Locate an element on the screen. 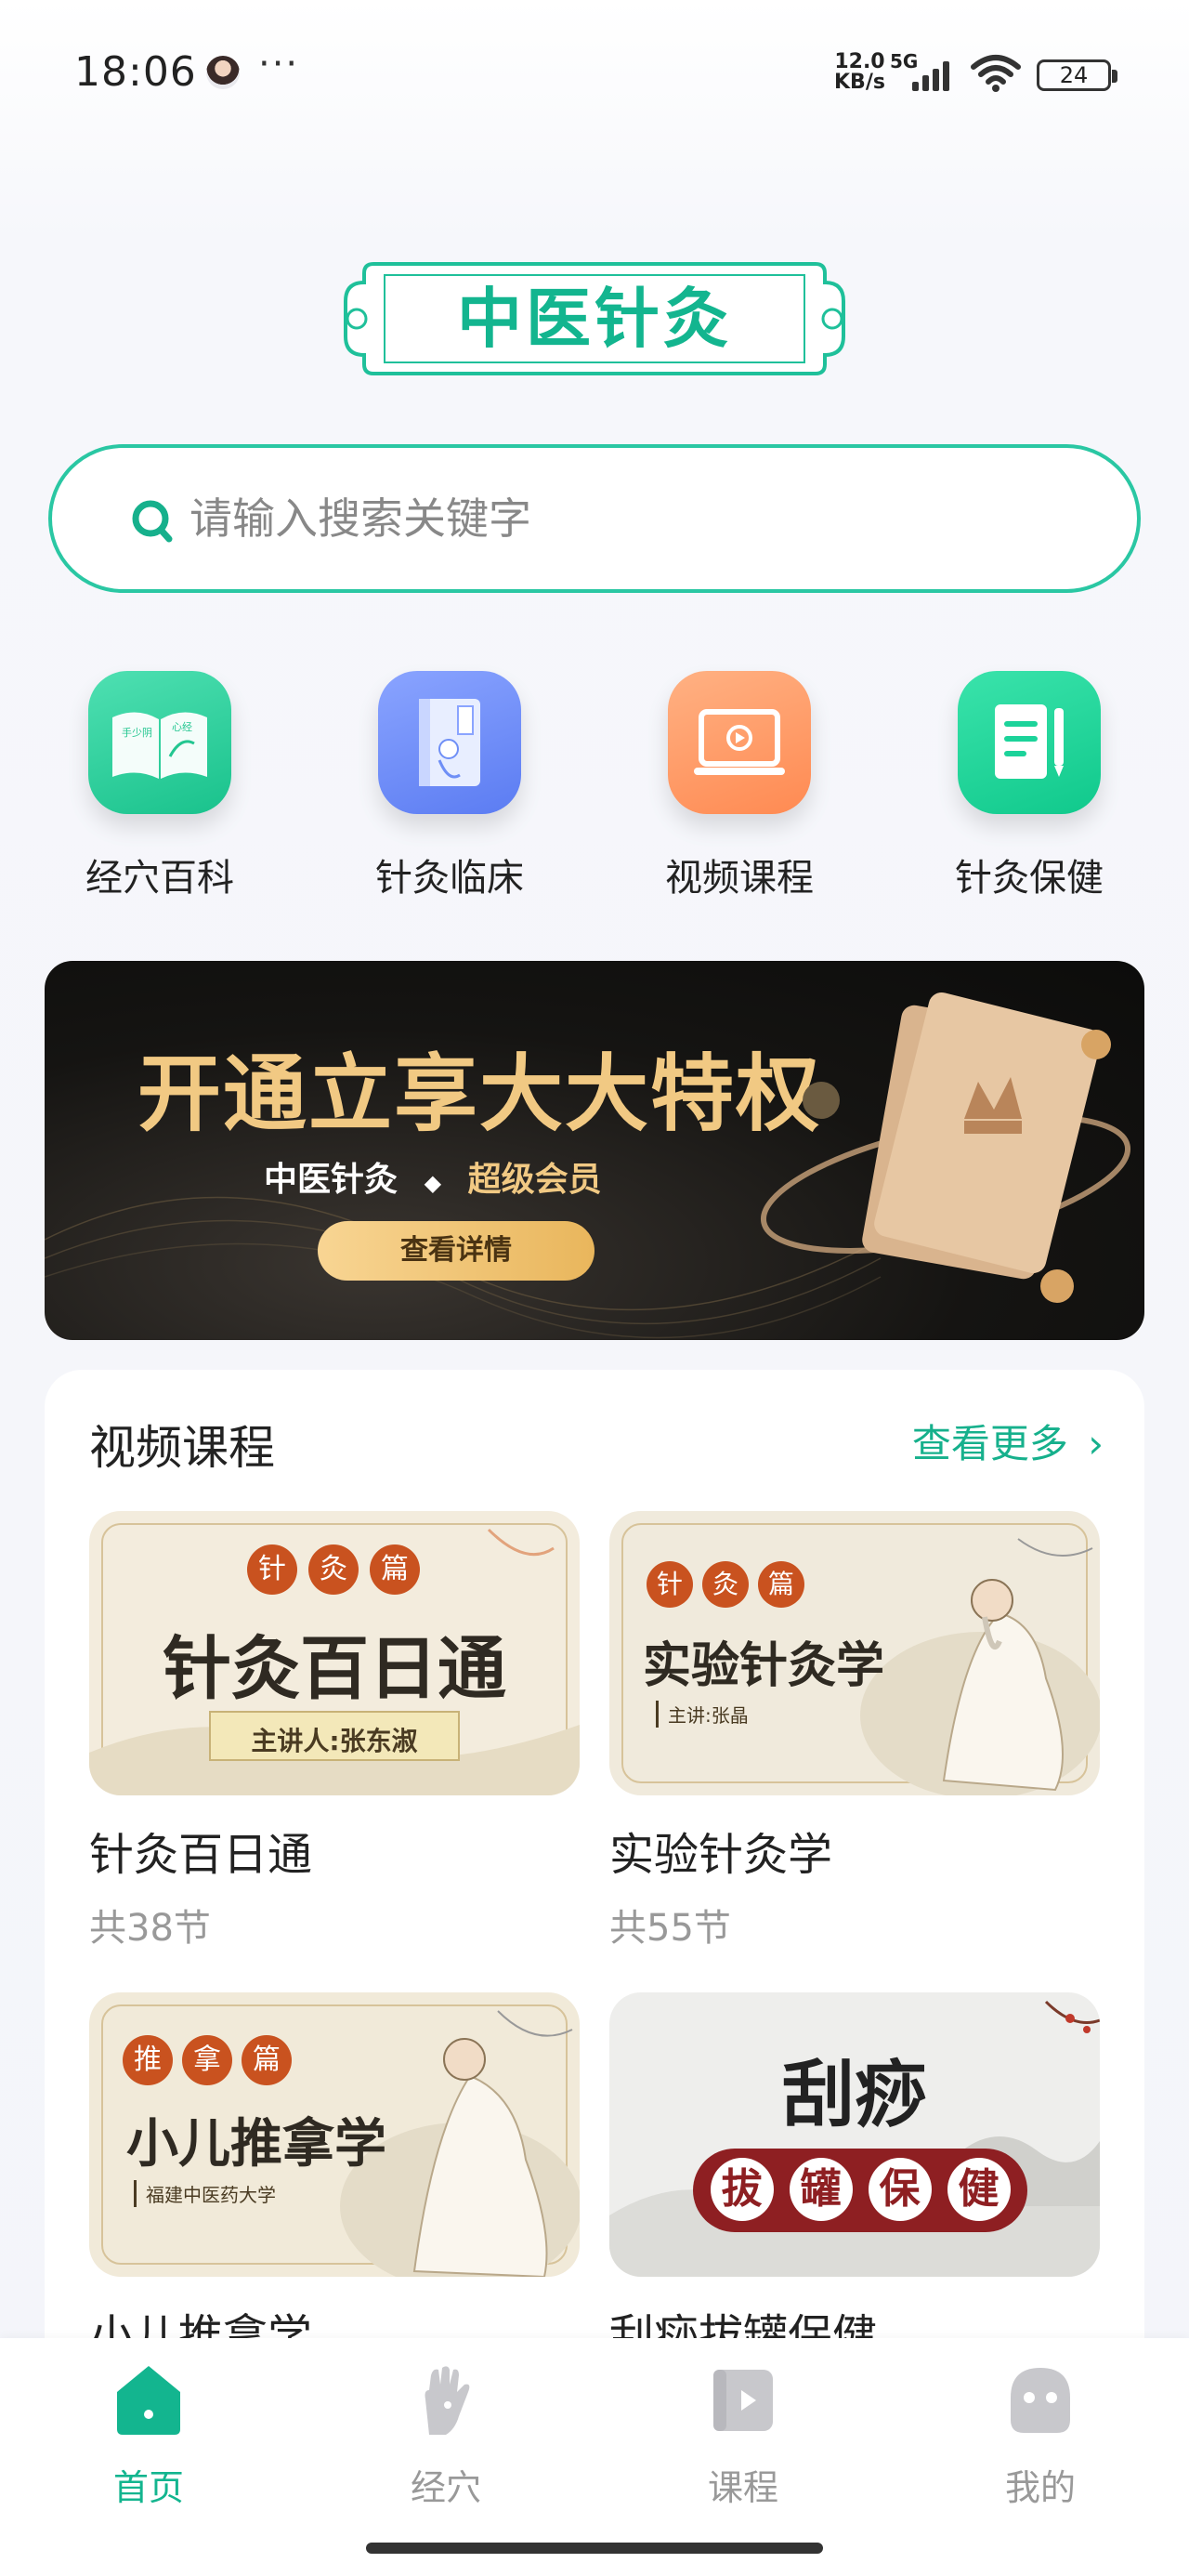 The width and height of the screenshot is (1189, 2576). banner-subtitle-brand: 中医针灸 is located at coordinates (332, 1180).